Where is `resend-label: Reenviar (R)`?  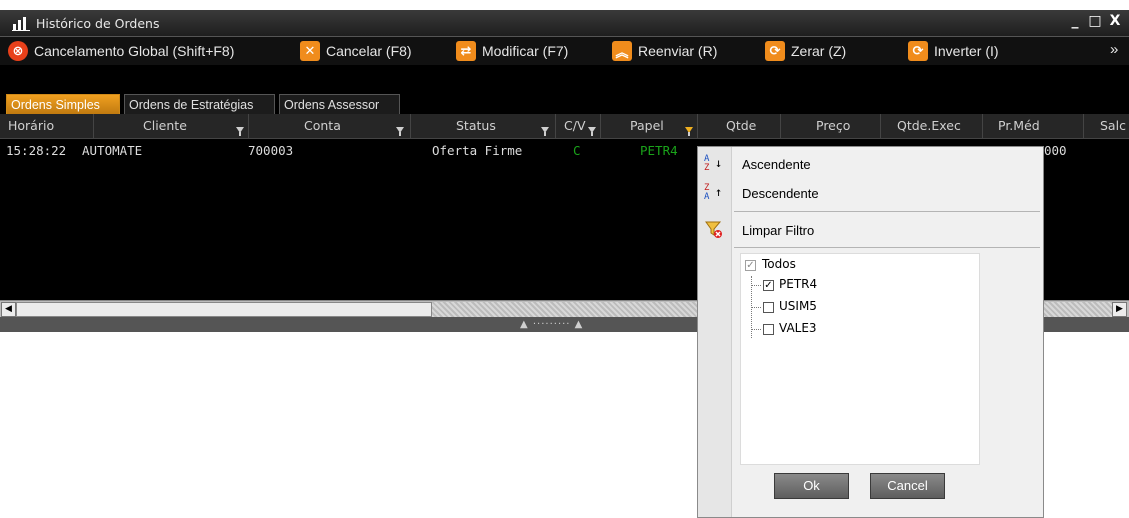 resend-label: Reenviar (R) is located at coordinates (678, 51).